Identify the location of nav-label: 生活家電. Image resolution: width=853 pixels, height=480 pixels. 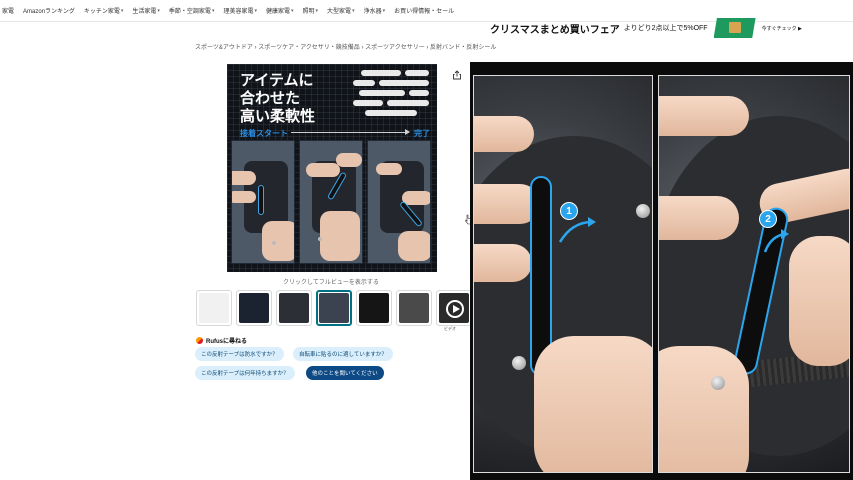
(144, 12).